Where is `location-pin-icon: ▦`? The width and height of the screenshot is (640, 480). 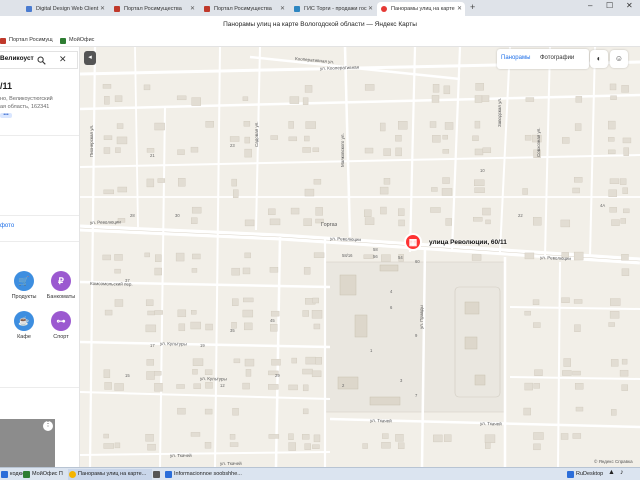
location-pin-icon: ▦ is located at coordinates (413, 242).